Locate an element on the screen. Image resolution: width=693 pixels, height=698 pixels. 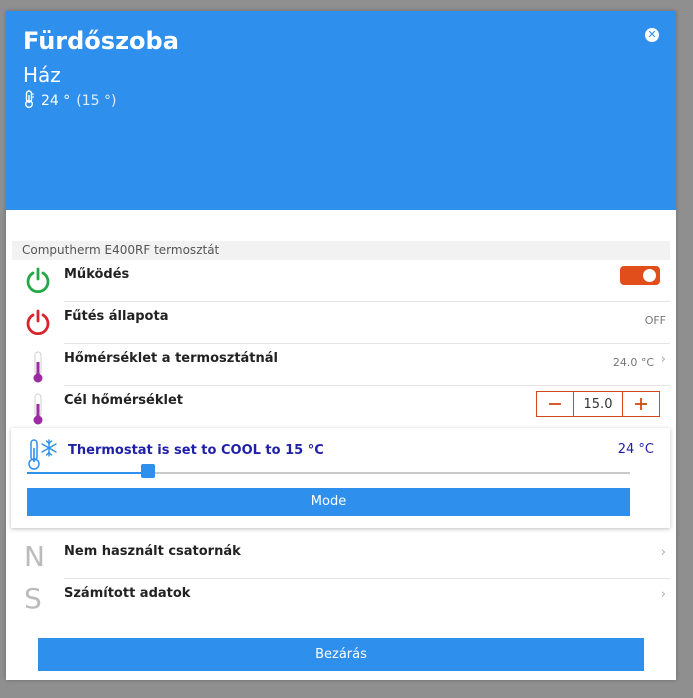
target-temp-label: Cél hőmérséklet is located at coordinates (123, 400).